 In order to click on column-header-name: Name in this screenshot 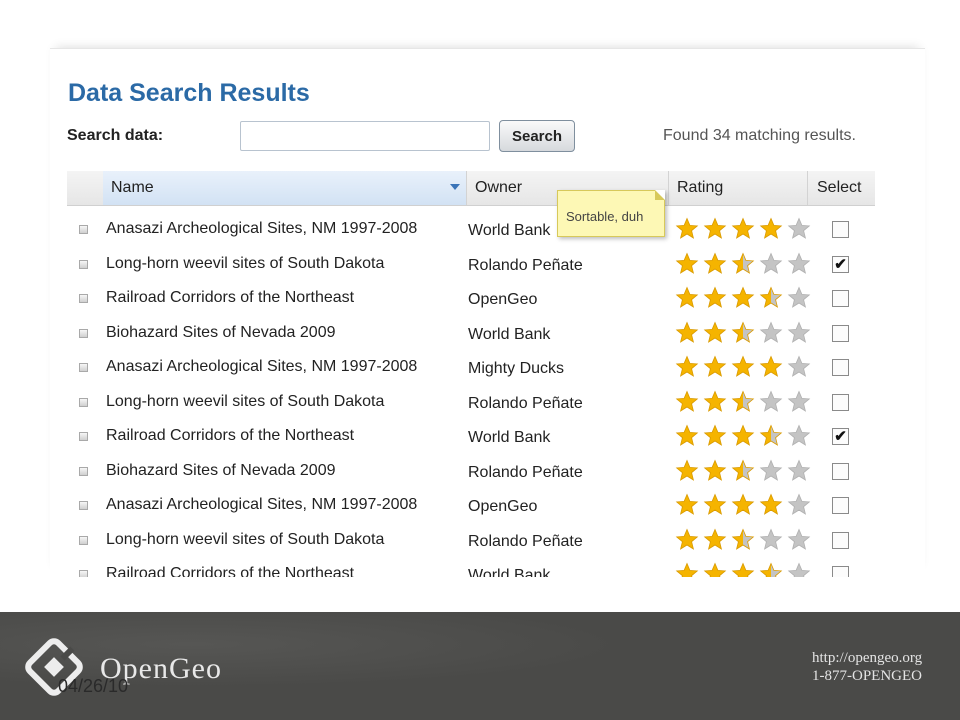, I will do `click(284, 188)`.